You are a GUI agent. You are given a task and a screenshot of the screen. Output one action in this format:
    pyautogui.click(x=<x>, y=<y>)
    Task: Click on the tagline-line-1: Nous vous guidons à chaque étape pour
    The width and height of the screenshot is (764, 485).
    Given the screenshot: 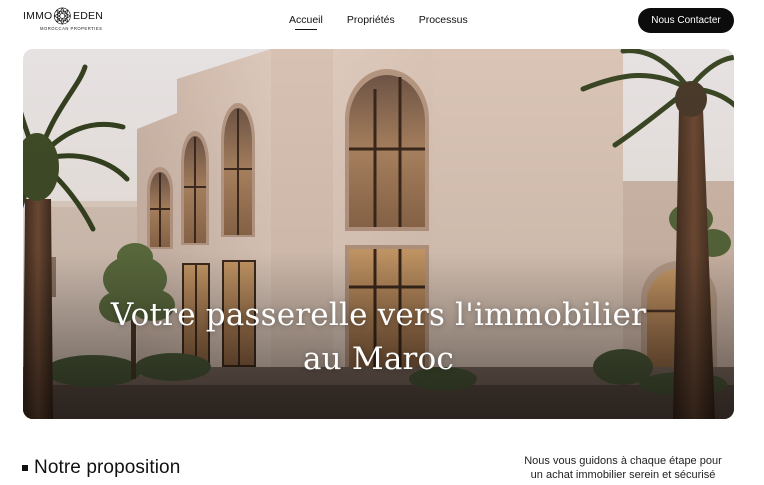 What is the action you would take?
    pyautogui.click(x=623, y=461)
    